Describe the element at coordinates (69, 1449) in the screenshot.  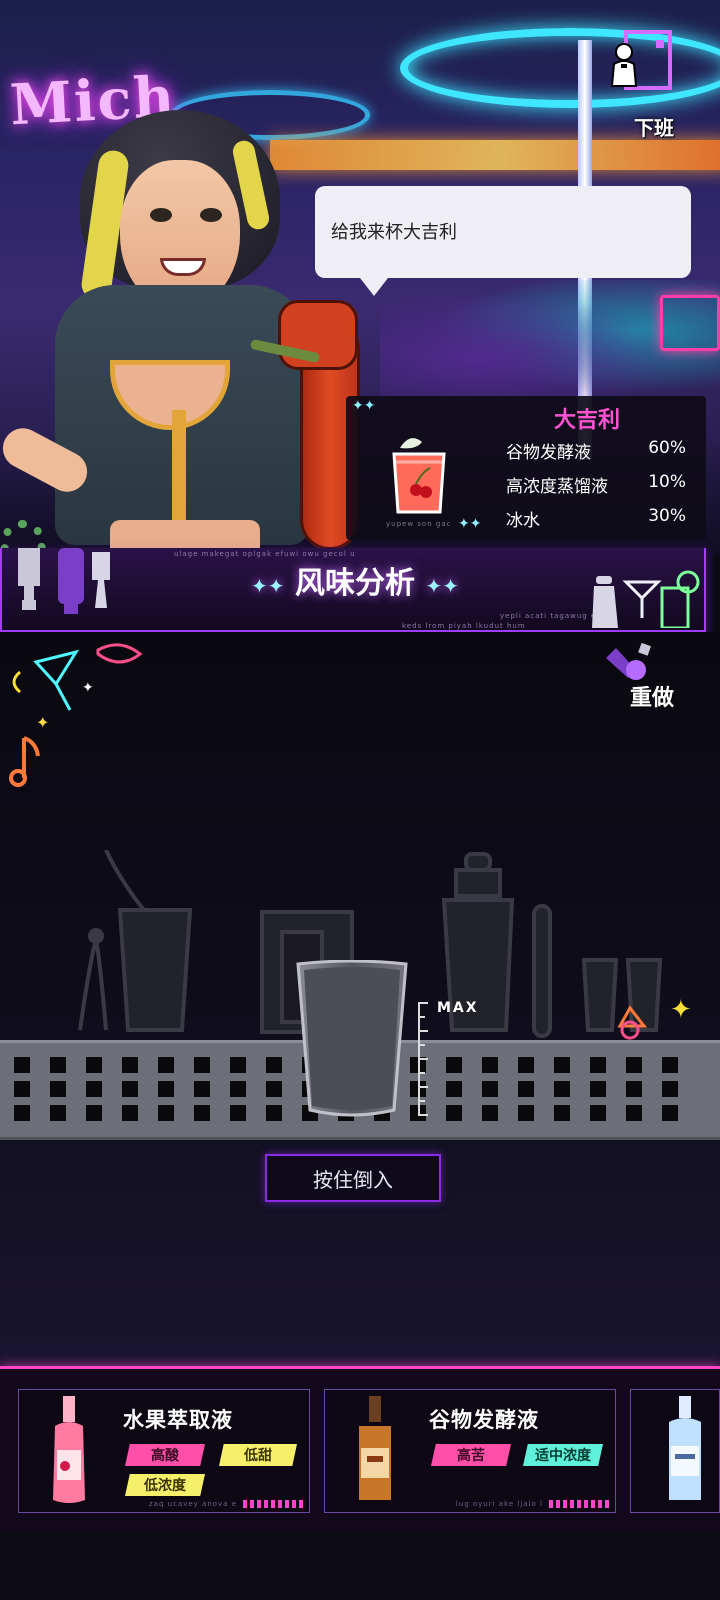
I see `fruit-extract-bottle-icon` at that location.